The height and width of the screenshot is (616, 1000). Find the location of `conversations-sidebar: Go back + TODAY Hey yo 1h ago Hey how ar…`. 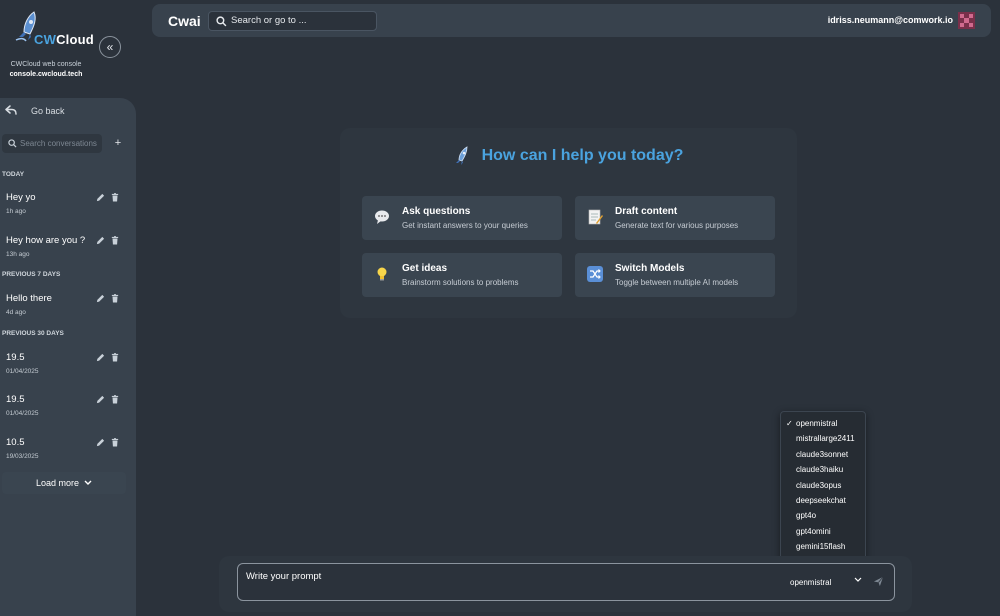

conversations-sidebar: Go back + TODAY Hey yo 1h ago Hey how ar… is located at coordinates (68, 357).